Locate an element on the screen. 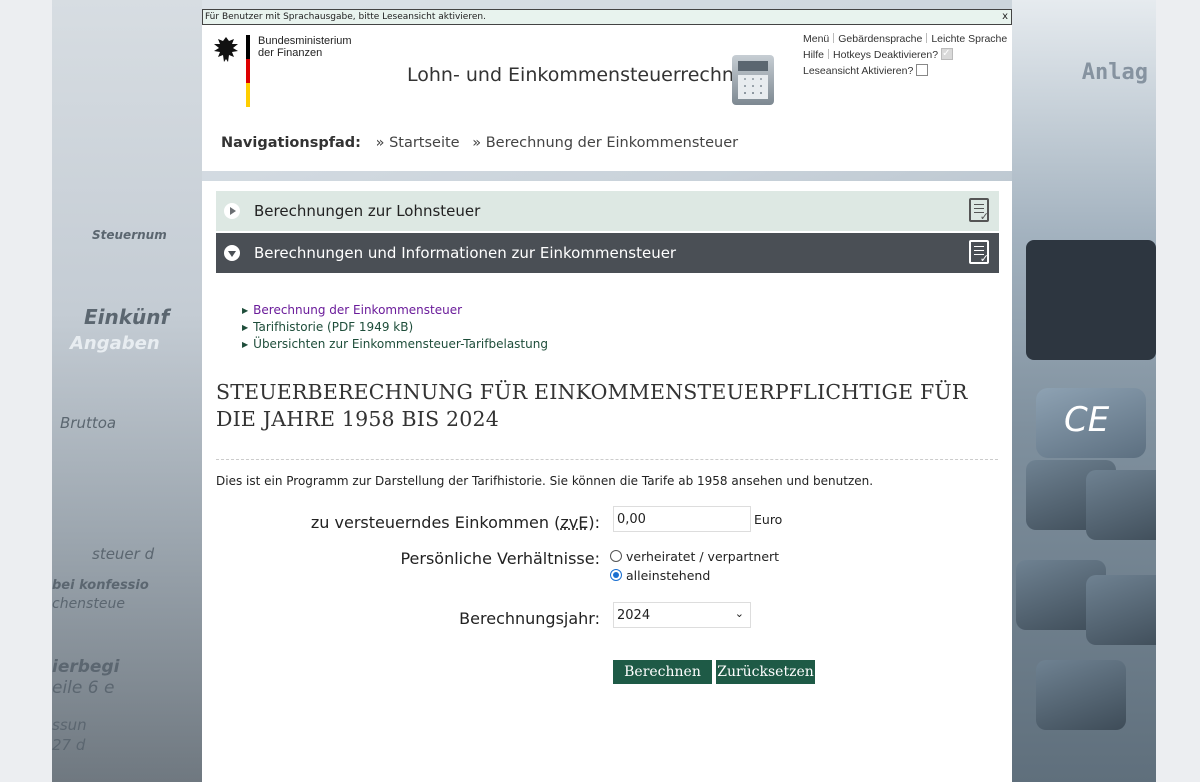 The width and height of the screenshot is (1200, 782). accordion-lohnsteuer: Berechnungen zur Lohnsteuer is located at coordinates (607, 211).